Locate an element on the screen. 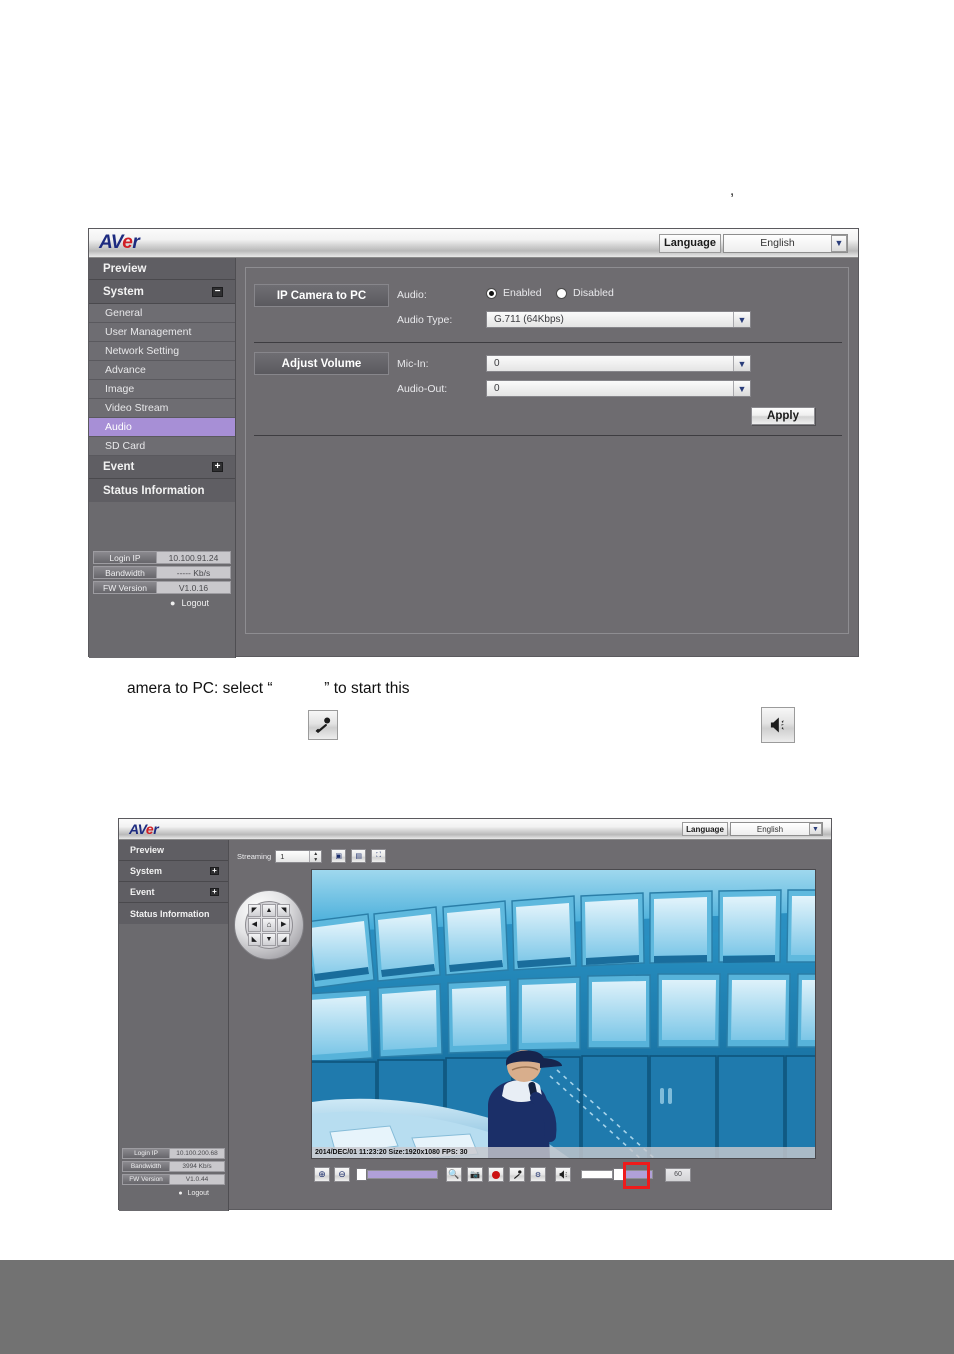  radio-audio-disabled: Disabled is located at coordinates (585, 293).